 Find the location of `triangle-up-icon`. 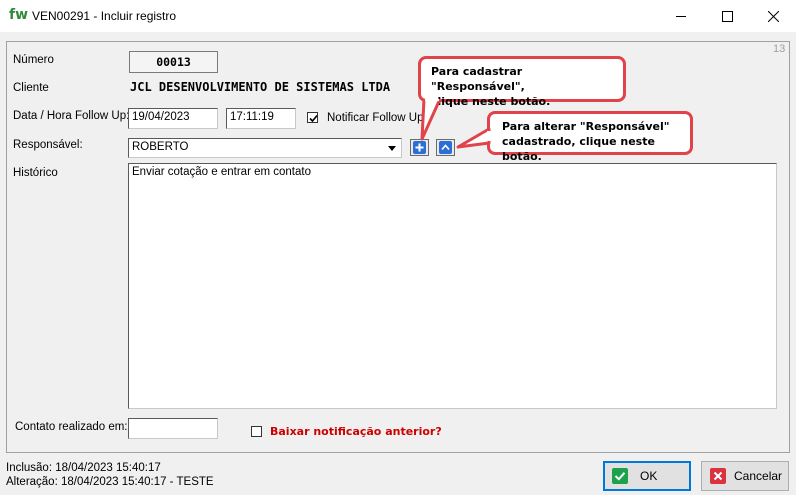

triangle-up-icon is located at coordinates (445, 147).